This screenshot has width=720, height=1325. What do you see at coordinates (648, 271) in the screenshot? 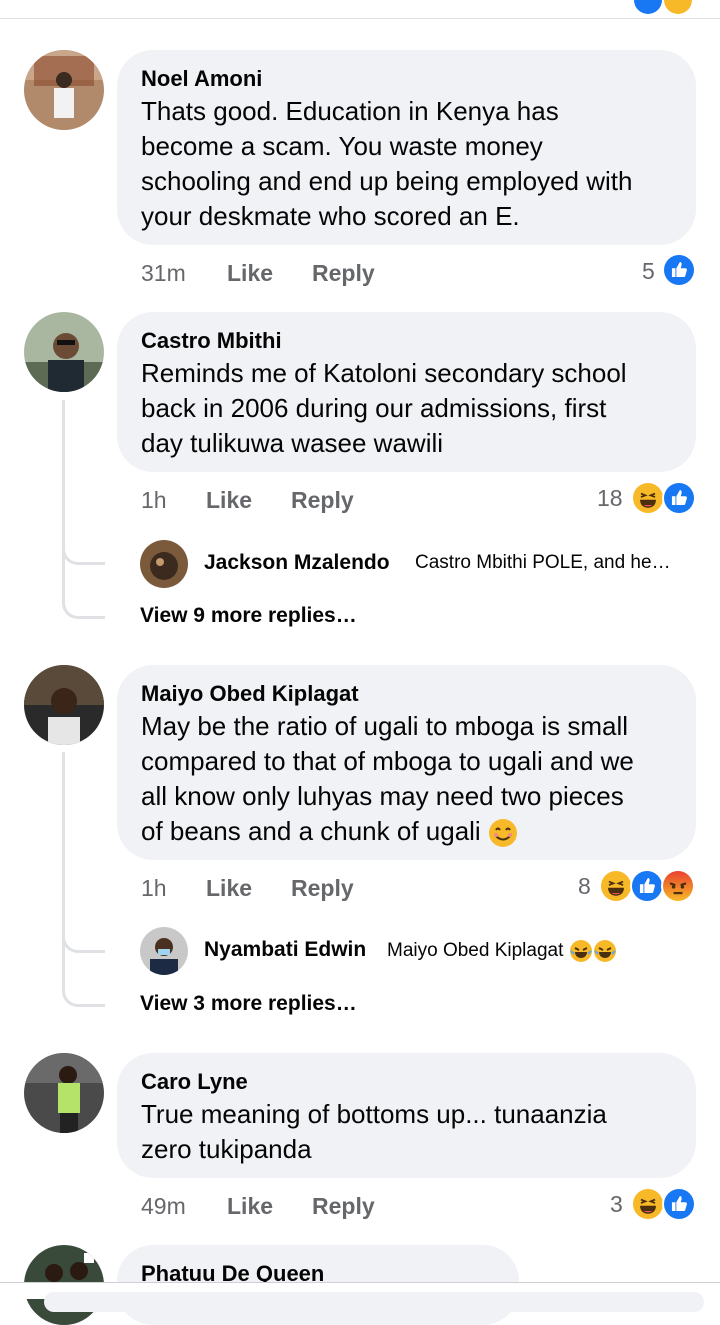
I see `reaction-count: 5` at bounding box center [648, 271].